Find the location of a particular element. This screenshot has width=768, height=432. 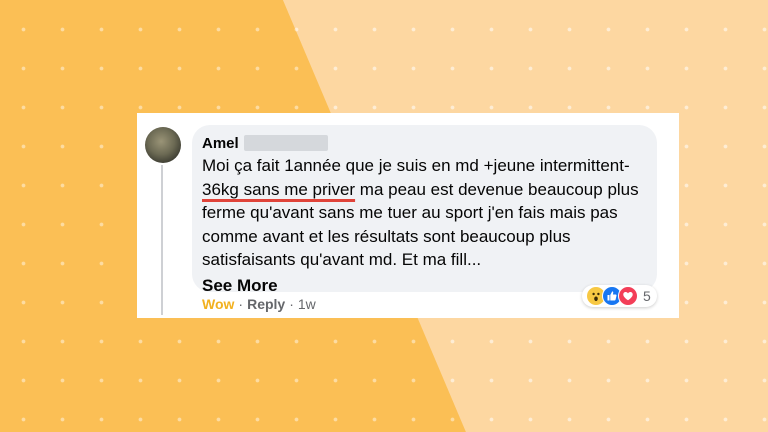

reaction-count: 5 is located at coordinates (647, 296).